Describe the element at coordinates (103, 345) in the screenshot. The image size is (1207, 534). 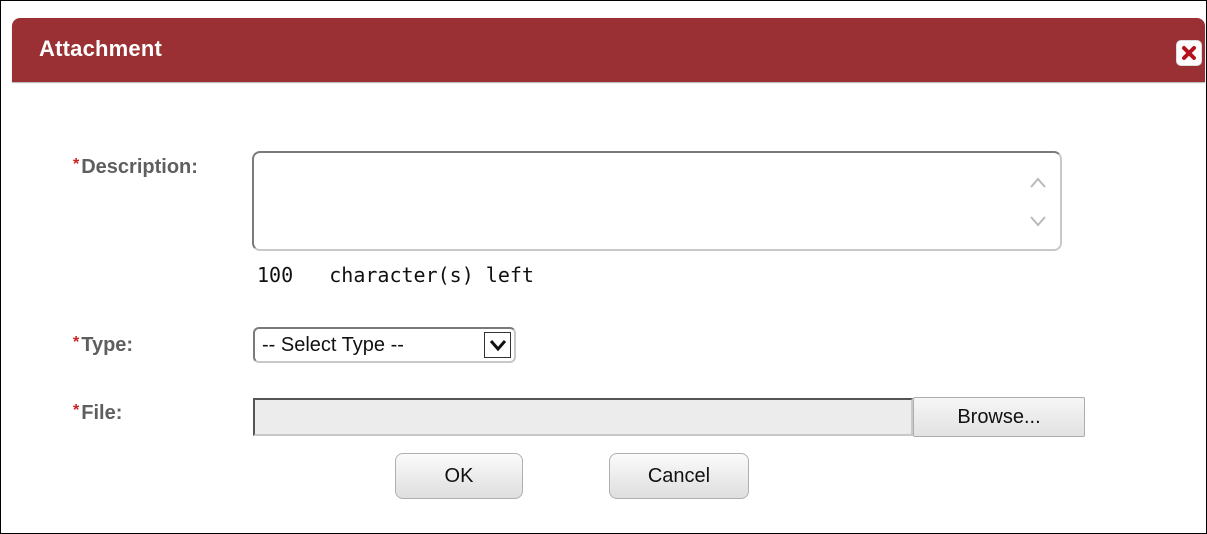
I see `type-label: * Type:` at that location.